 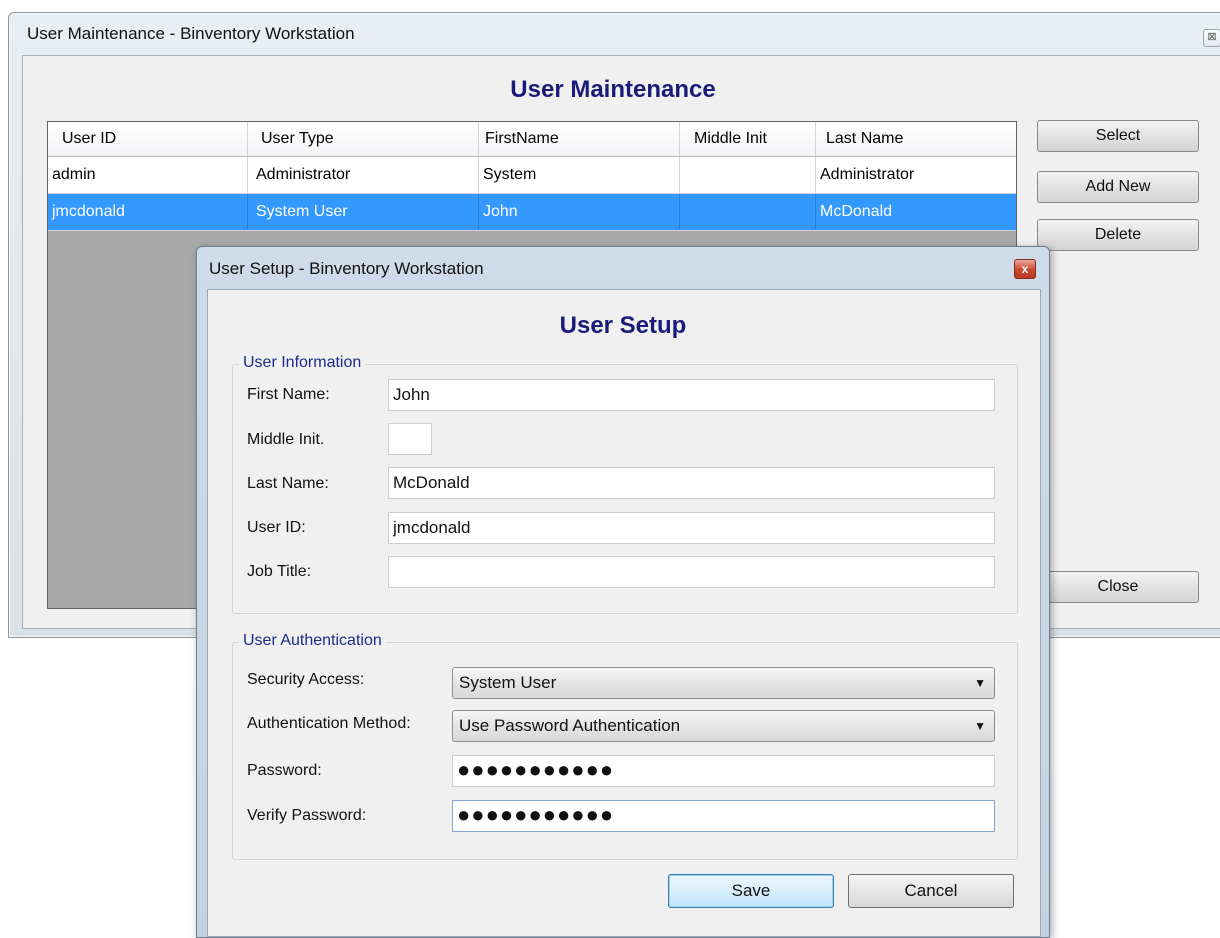 What do you see at coordinates (613, 89) in the screenshot?
I see `page-title: User Maintenance` at bounding box center [613, 89].